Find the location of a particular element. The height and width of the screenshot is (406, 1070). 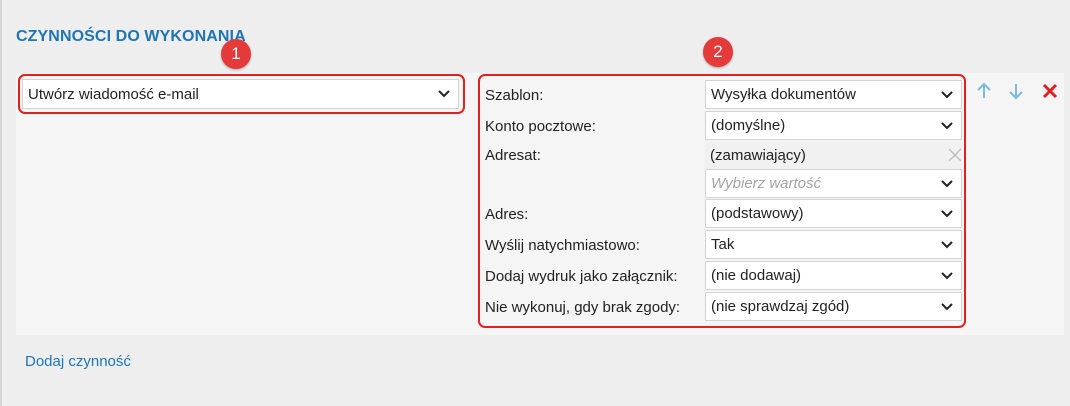

section-title: CZYNNOŚCI DO WYKONANIA is located at coordinates (131, 36).